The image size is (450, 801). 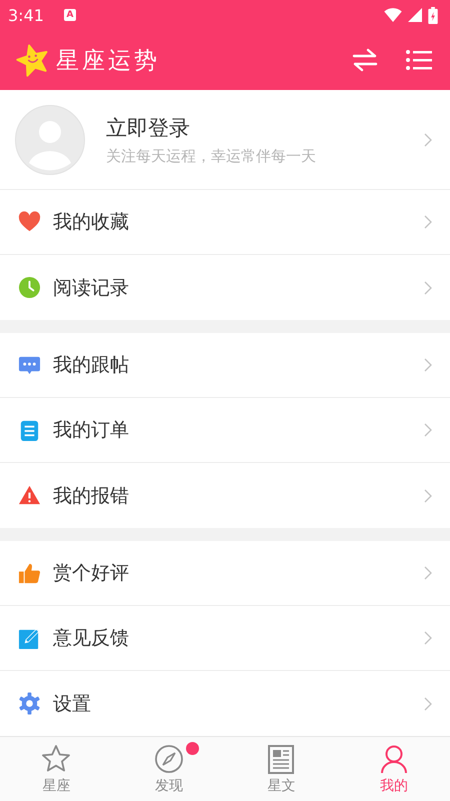 I want to click on star-icon, so click(x=56, y=759).